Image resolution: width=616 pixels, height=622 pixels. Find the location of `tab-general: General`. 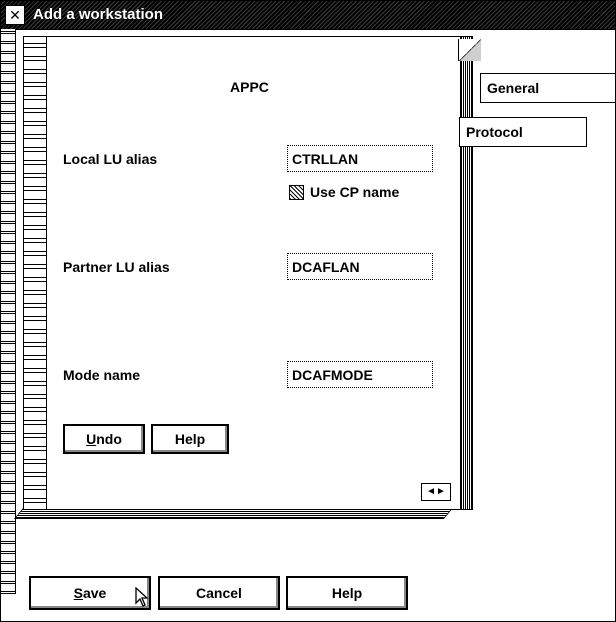

tab-general: General is located at coordinates (548, 88).